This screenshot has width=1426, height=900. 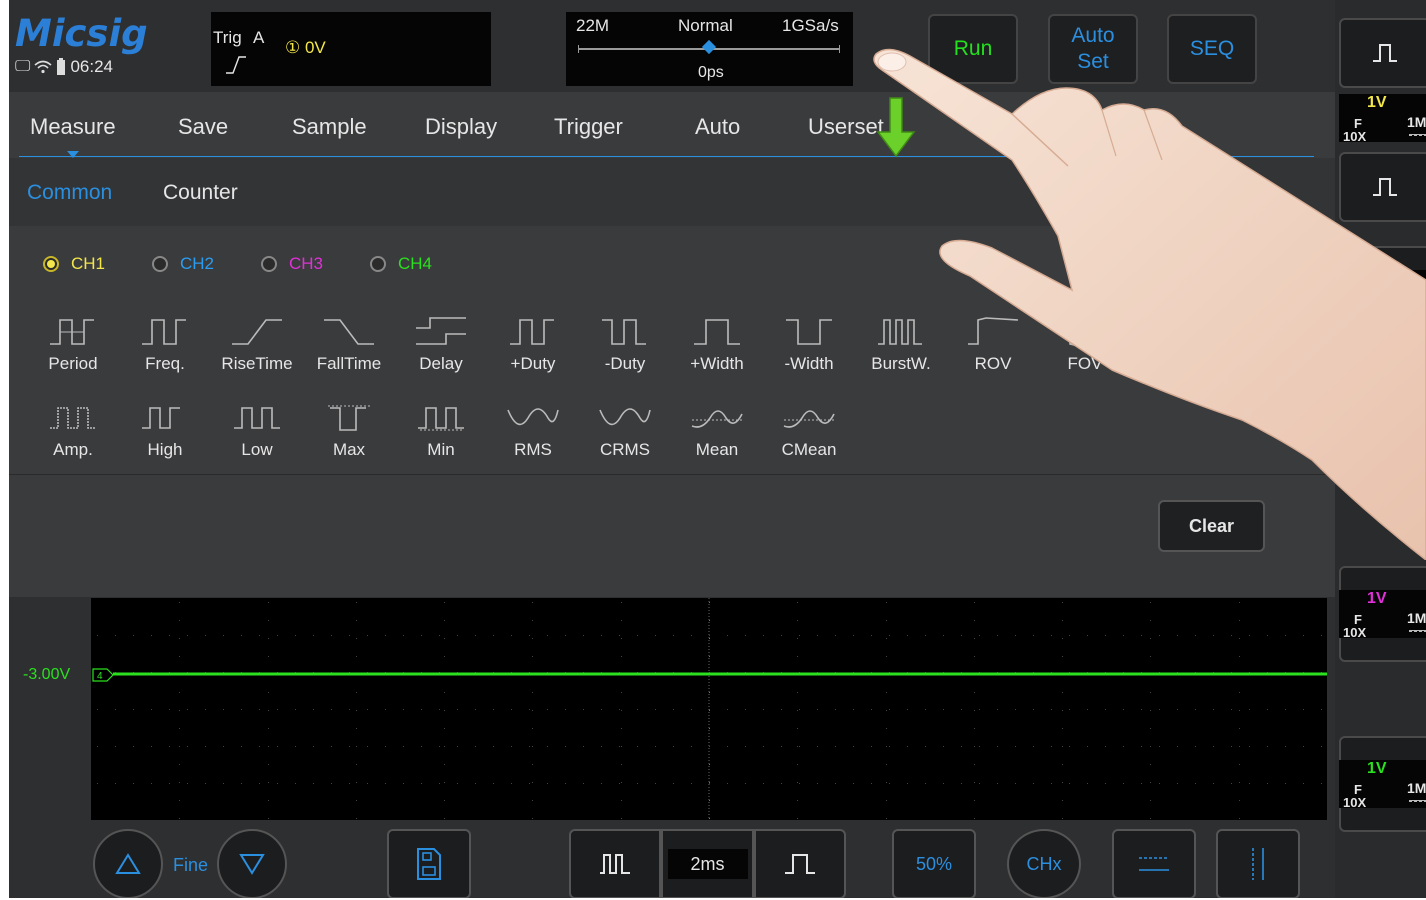 What do you see at coordinates (1382, 784) in the screenshot?
I see `channel-4-info: 1V F 10X 1M` at bounding box center [1382, 784].